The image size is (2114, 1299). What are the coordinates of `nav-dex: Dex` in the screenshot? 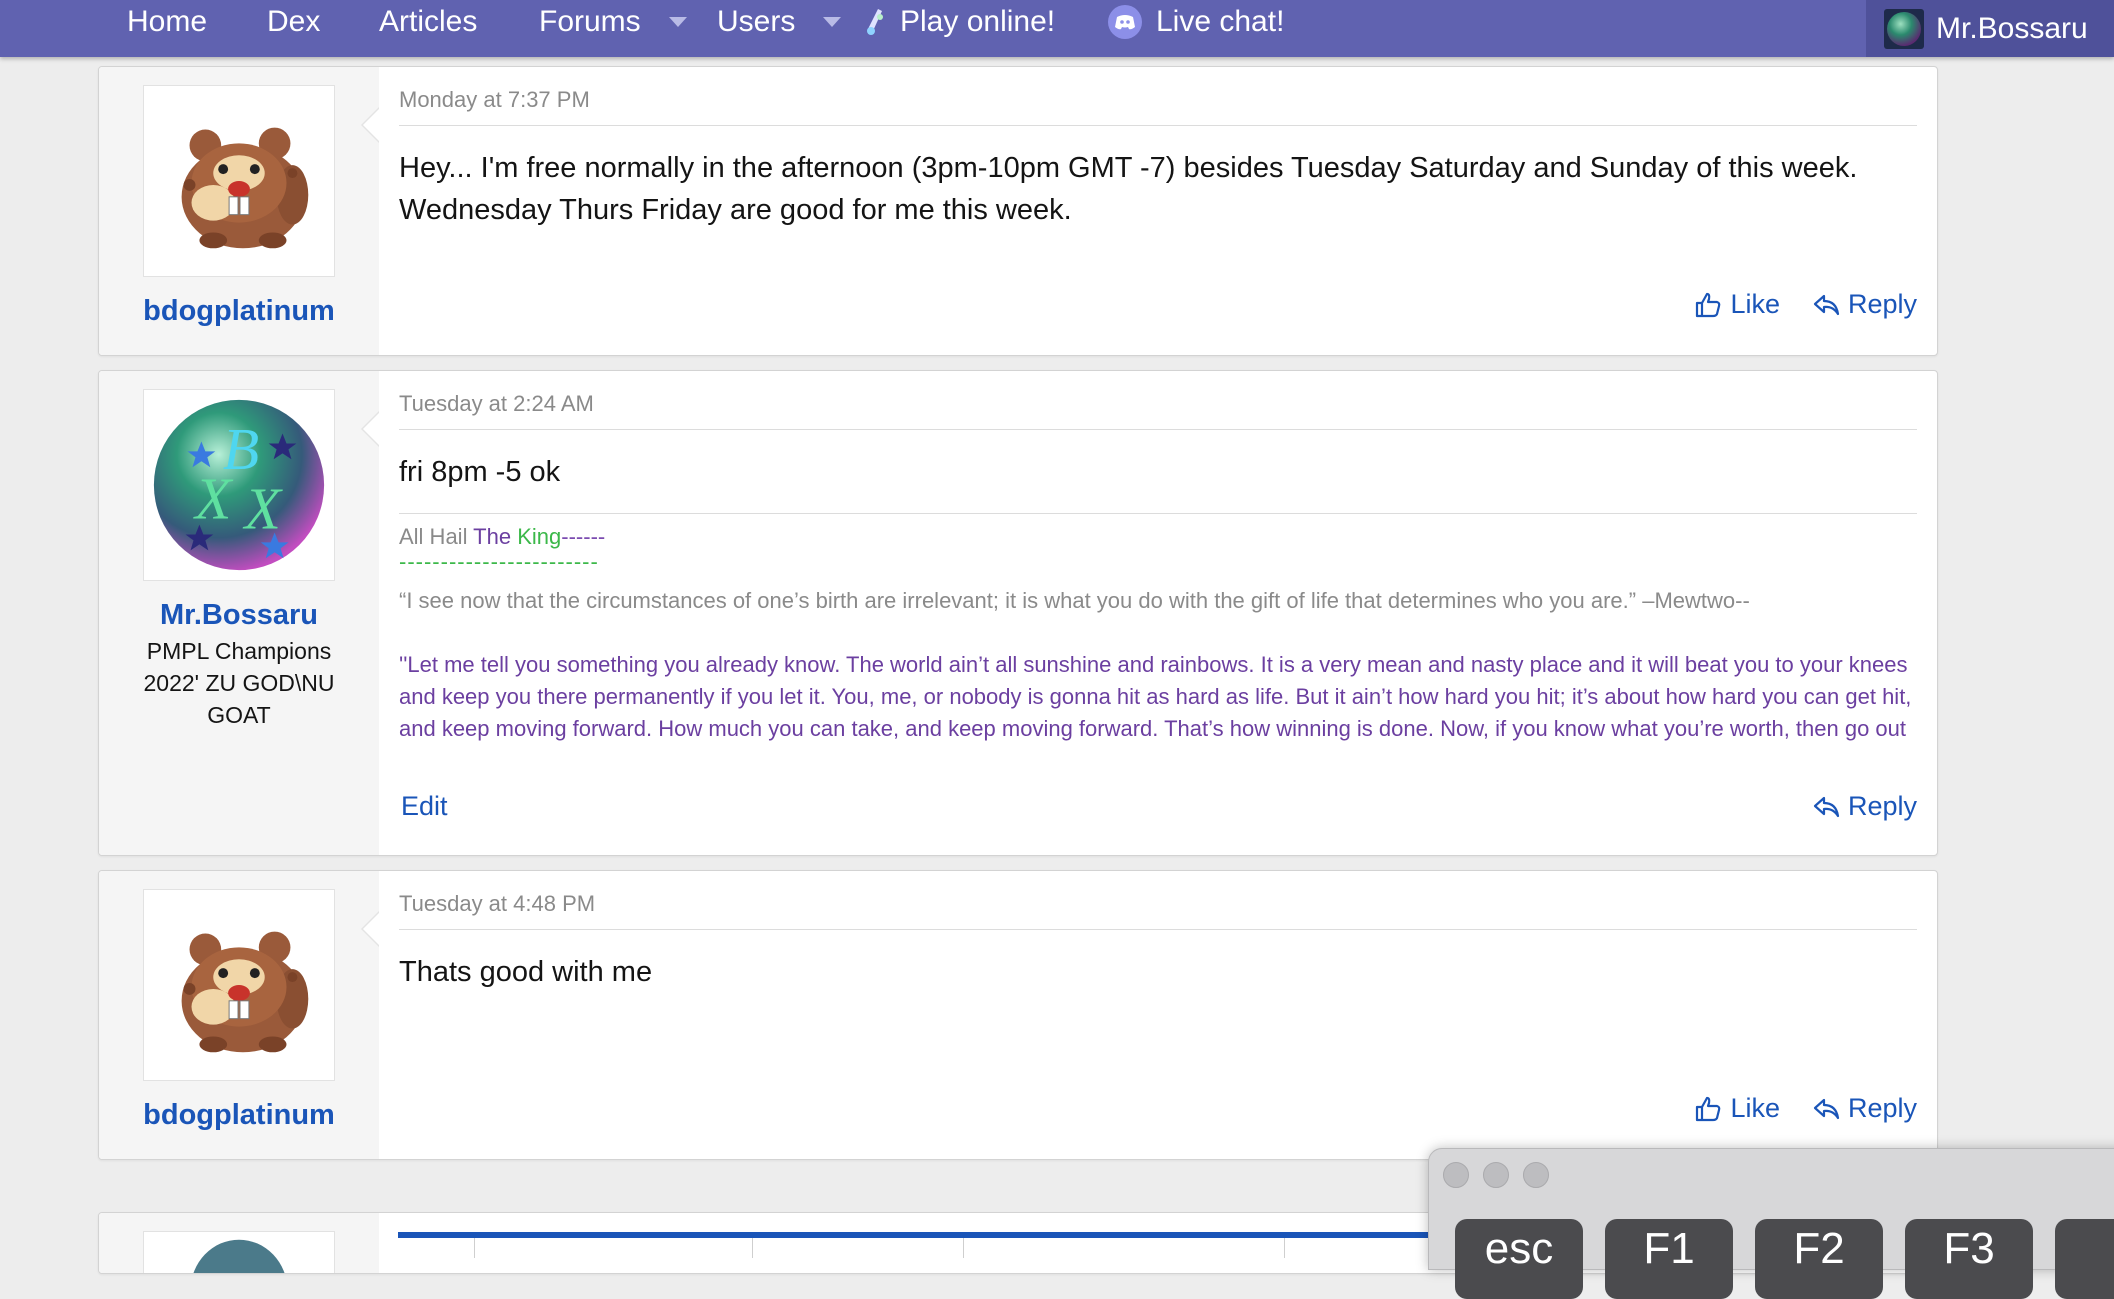 It's located at (293, 22).